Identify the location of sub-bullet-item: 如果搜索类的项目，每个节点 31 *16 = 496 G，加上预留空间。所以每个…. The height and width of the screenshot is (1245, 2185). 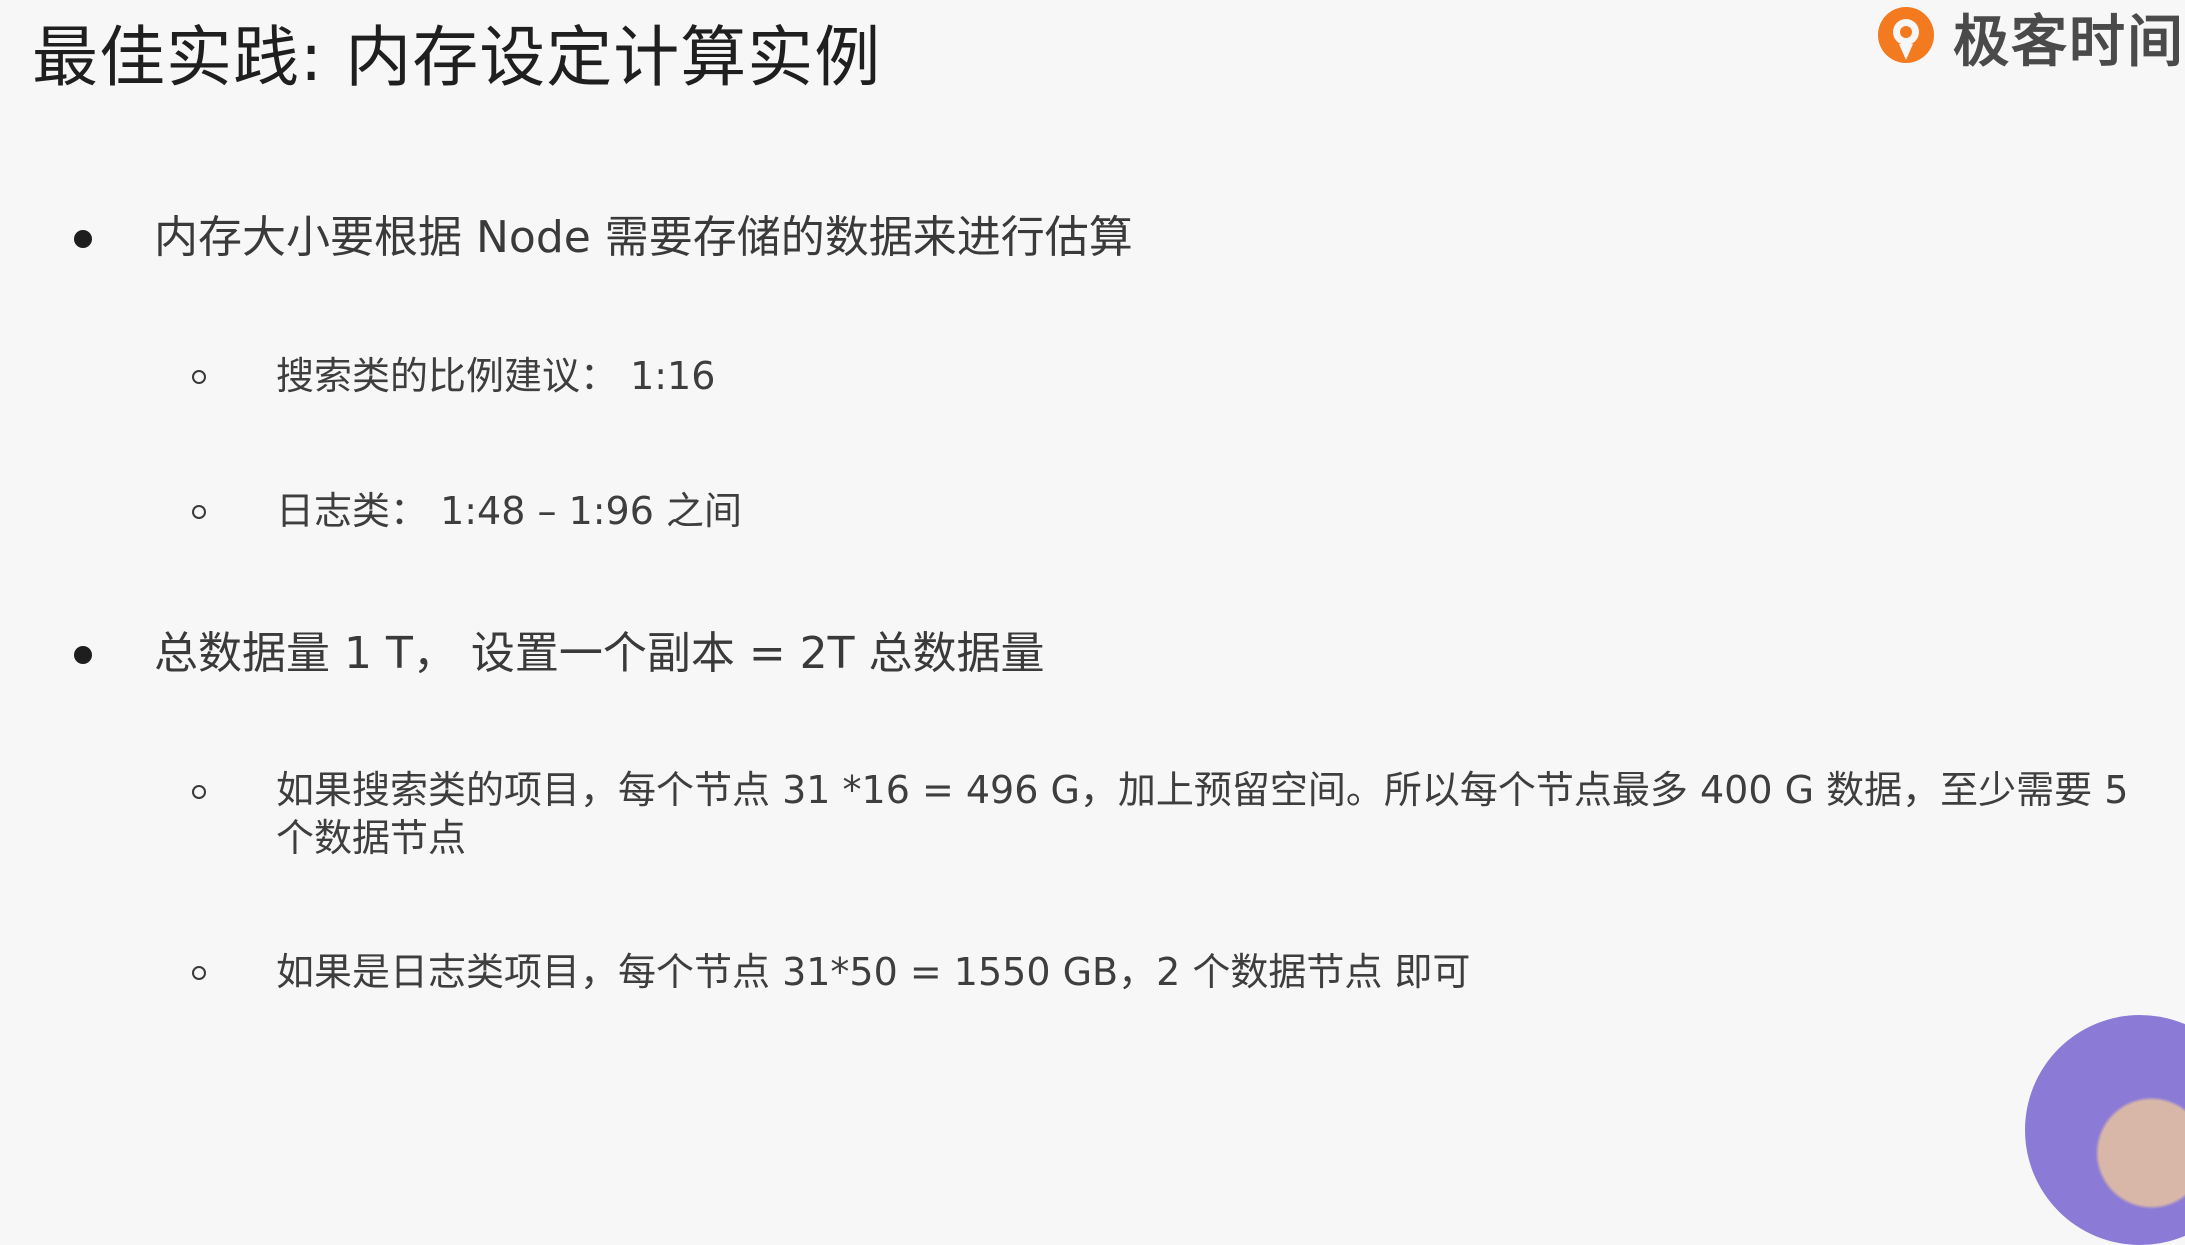
(1202, 814).